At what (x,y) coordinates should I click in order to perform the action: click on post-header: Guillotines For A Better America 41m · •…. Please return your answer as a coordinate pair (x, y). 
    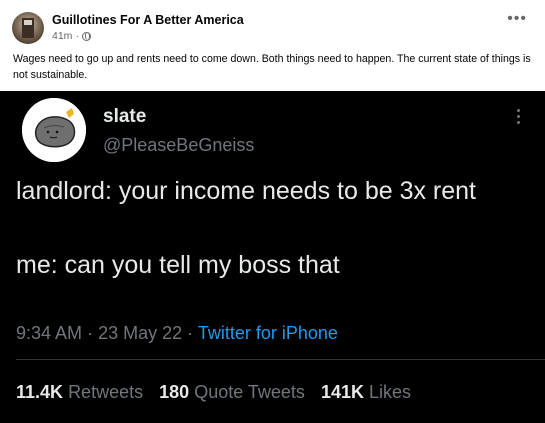
    Looking at the image, I should click on (272, 24).